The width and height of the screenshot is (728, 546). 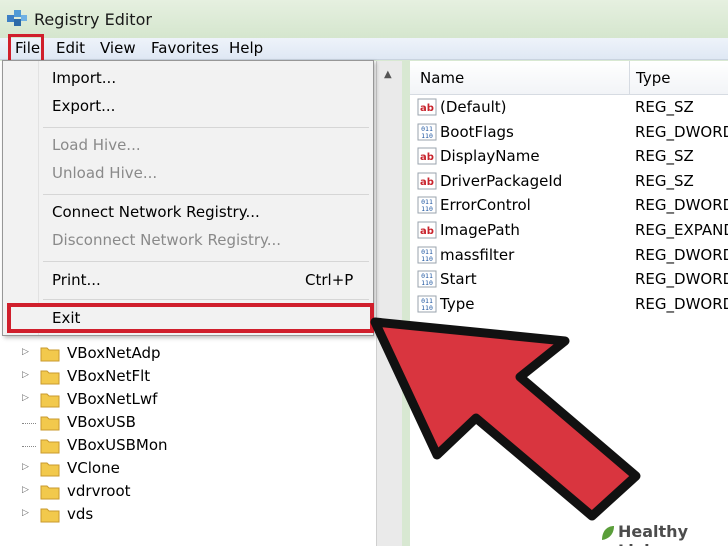 I want to click on watermark-text: Healthy Living, so click(x=653, y=534).